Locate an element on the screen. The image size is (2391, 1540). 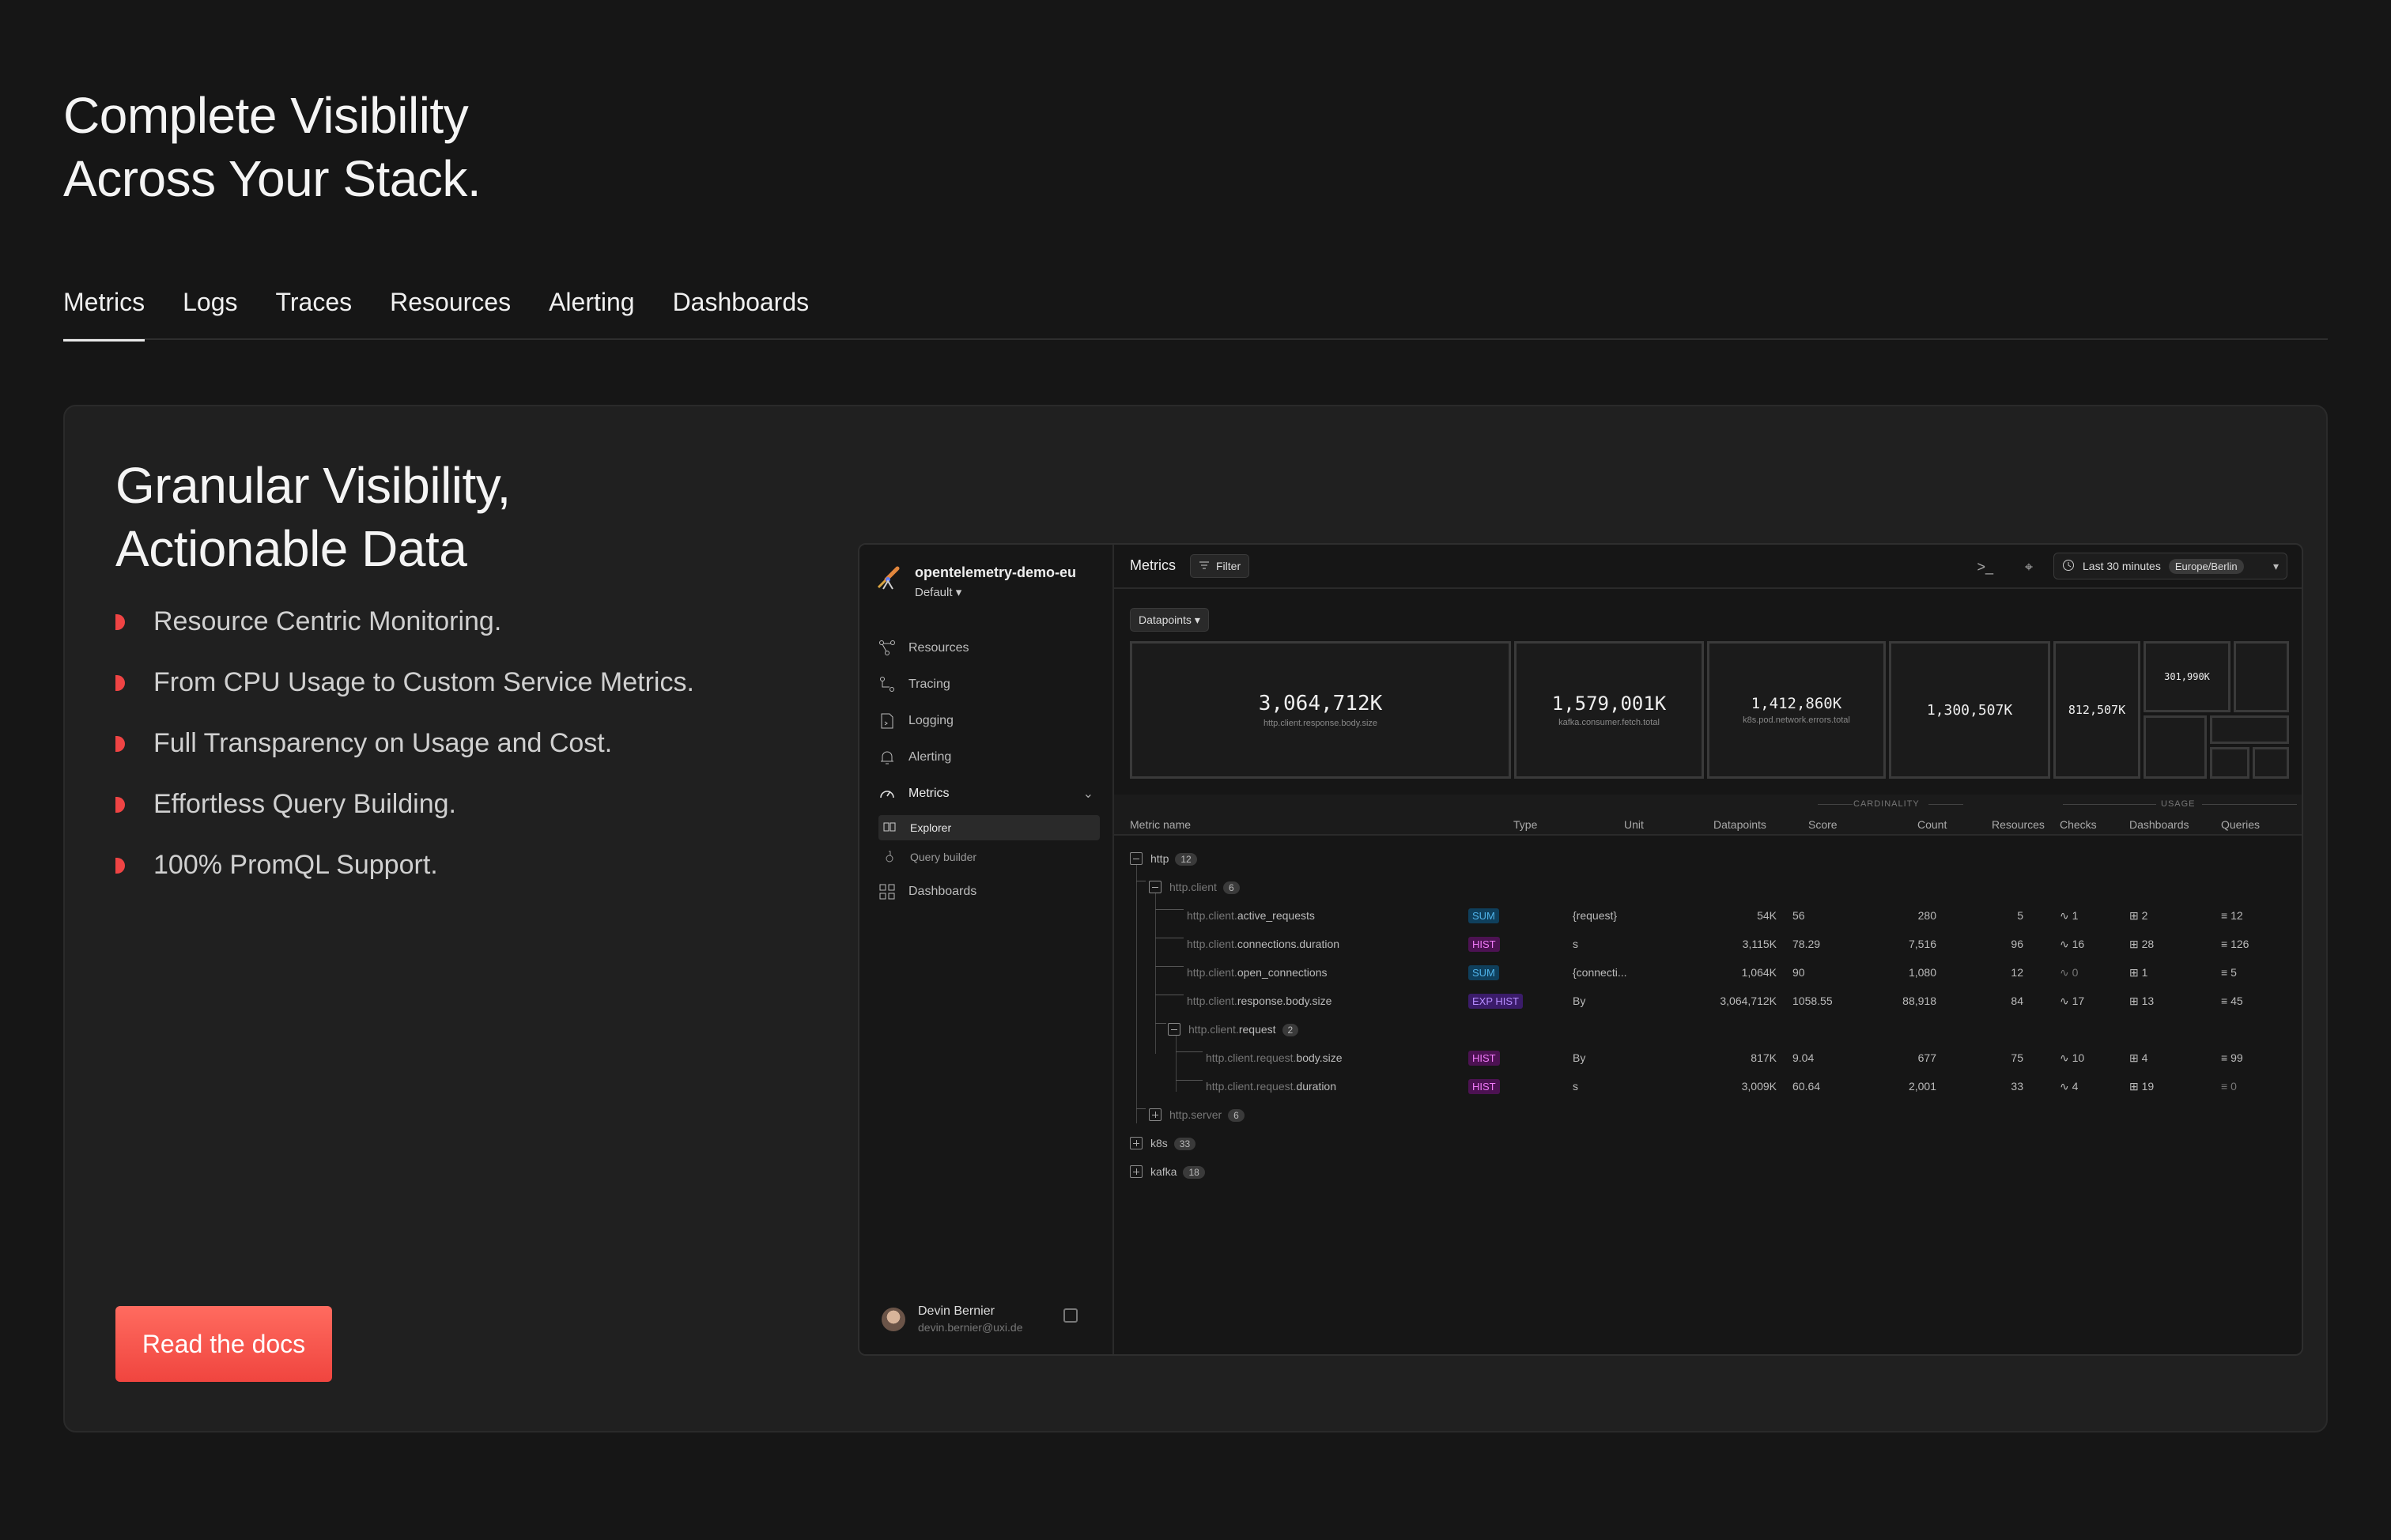
page-title: Metrics is located at coordinates (1153, 565).